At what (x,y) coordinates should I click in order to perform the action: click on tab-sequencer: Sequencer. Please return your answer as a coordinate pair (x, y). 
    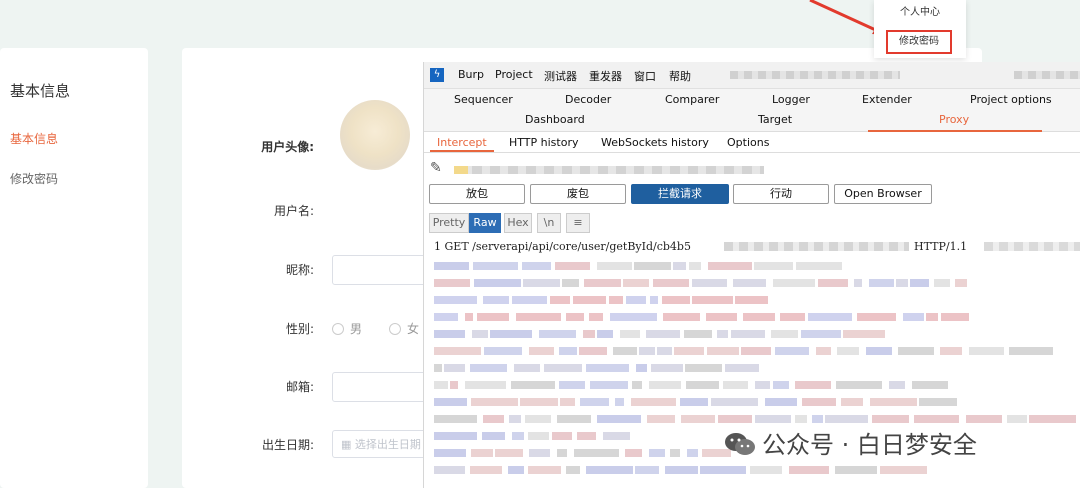
    Looking at the image, I should click on (483, 99).